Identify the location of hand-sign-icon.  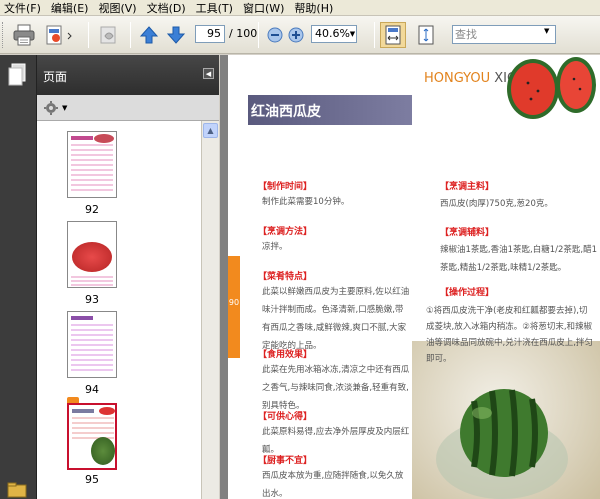
(108, 35).